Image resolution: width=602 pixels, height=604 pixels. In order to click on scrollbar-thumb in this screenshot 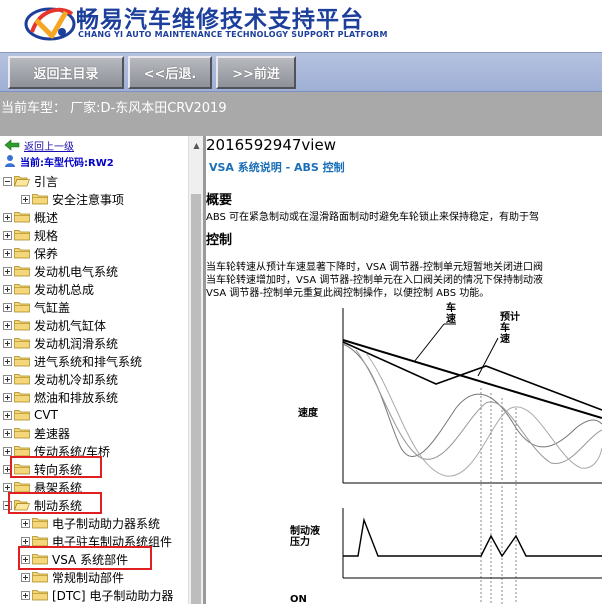, I will do `click(196, 399)`.